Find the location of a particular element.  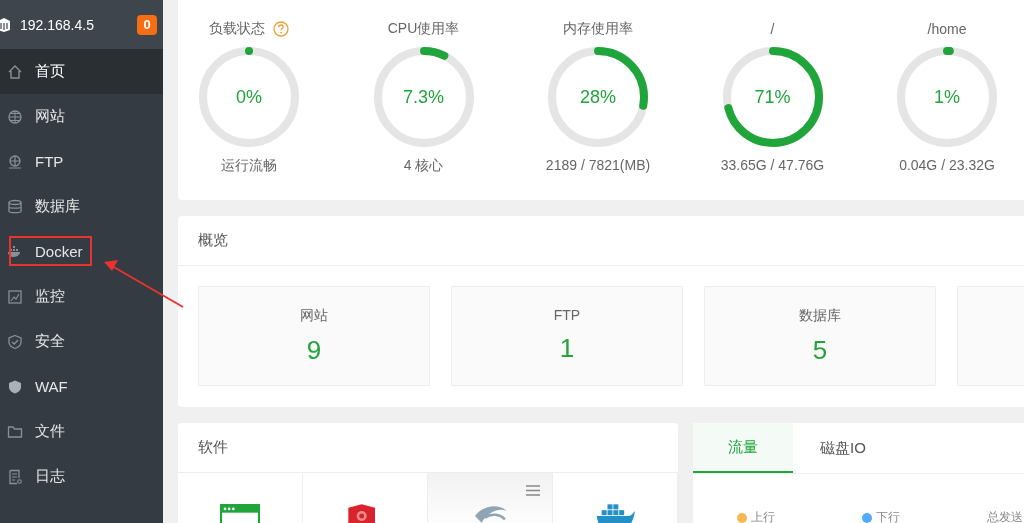

chart-tab: 磁盘IO is located at coordinates (843, 448).